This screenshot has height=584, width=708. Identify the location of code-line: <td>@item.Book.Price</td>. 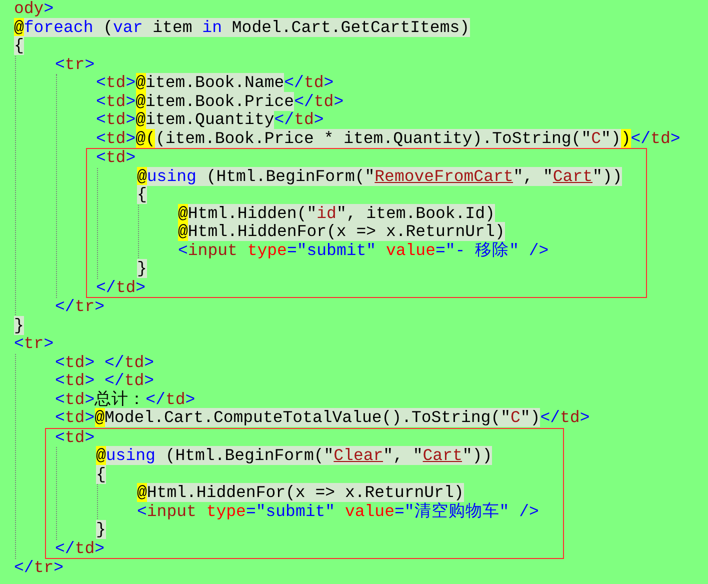
(220, 101).